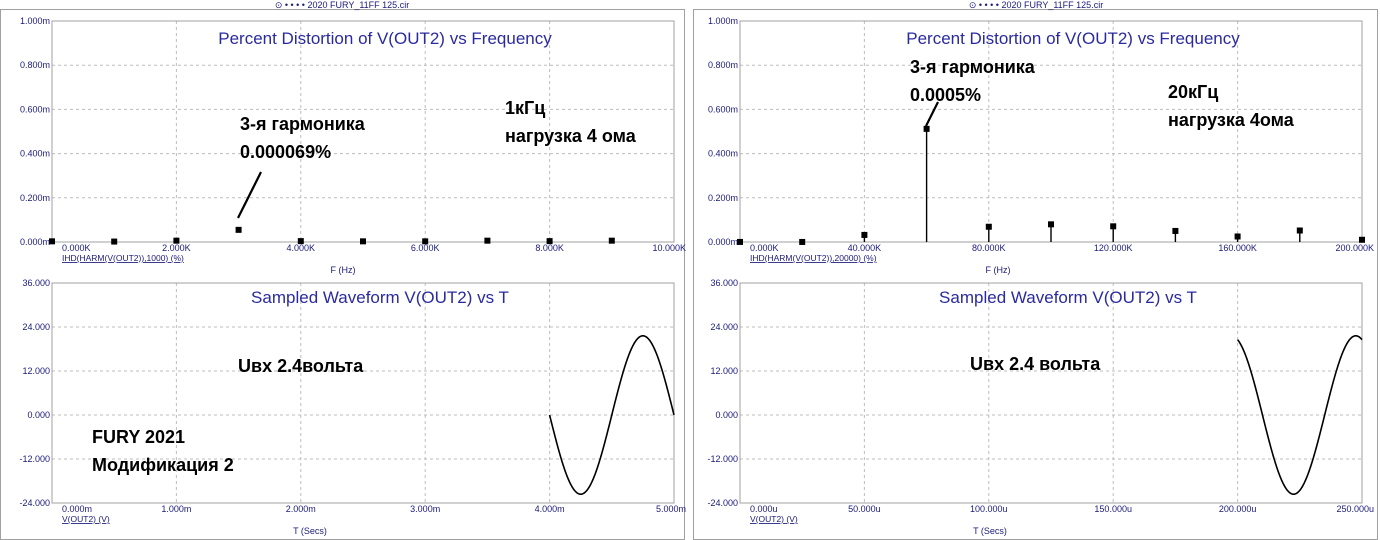 This screenshot has height=540, width=1380. What do you see at coordinates (550, 509) in the screenshot?
I see `x-tick-label: 4.000m` at bounding box center [550, 509].